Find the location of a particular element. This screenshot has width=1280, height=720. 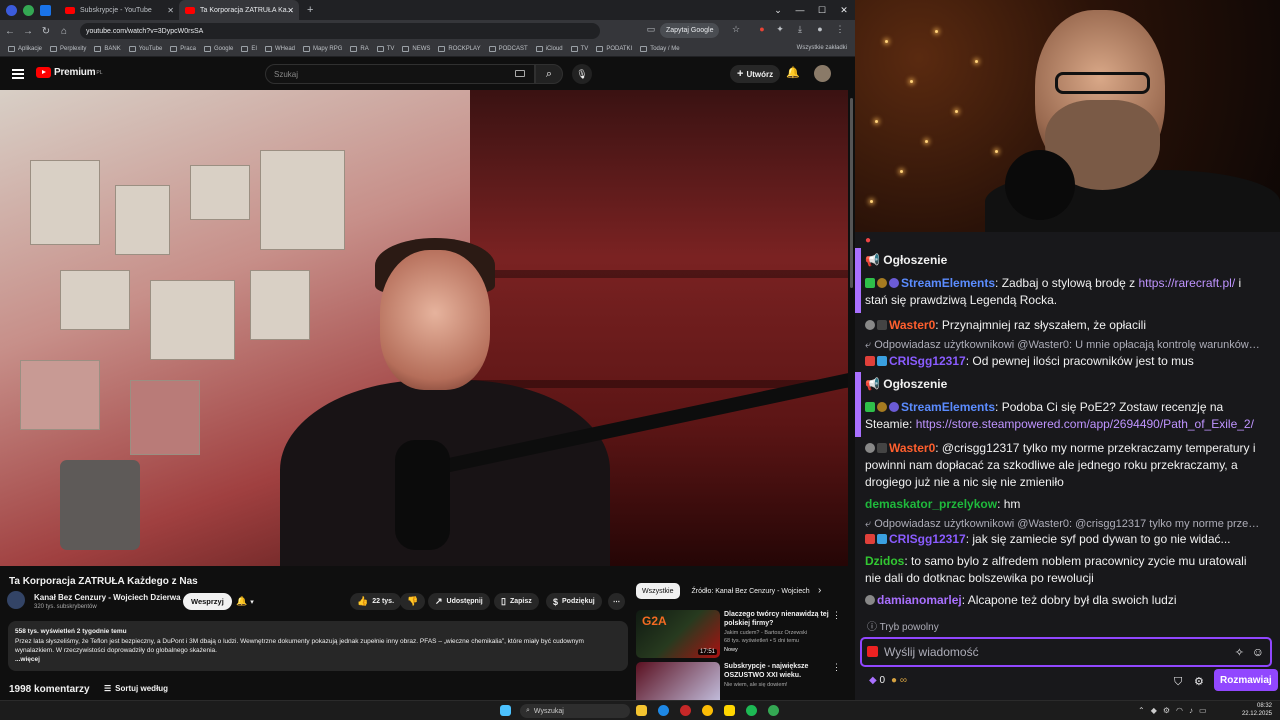

back-icon: ← is located at coordinates (10, 31).